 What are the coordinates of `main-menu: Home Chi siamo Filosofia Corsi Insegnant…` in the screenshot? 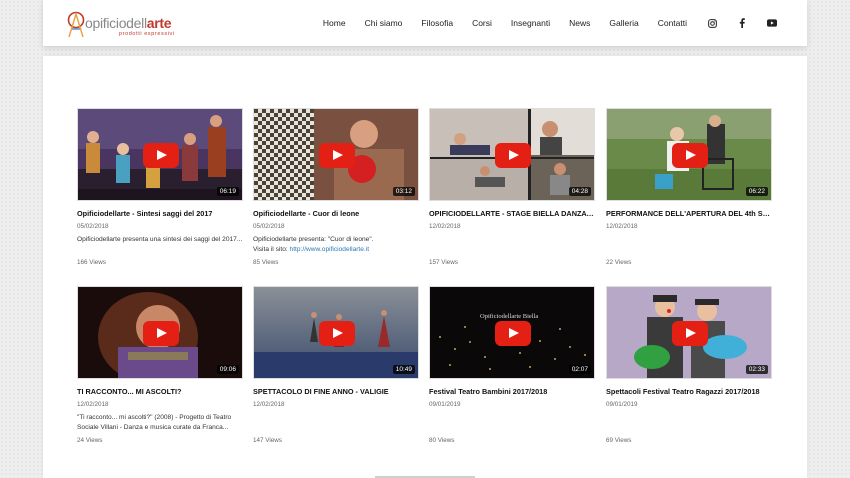 It's located at (540, 23).